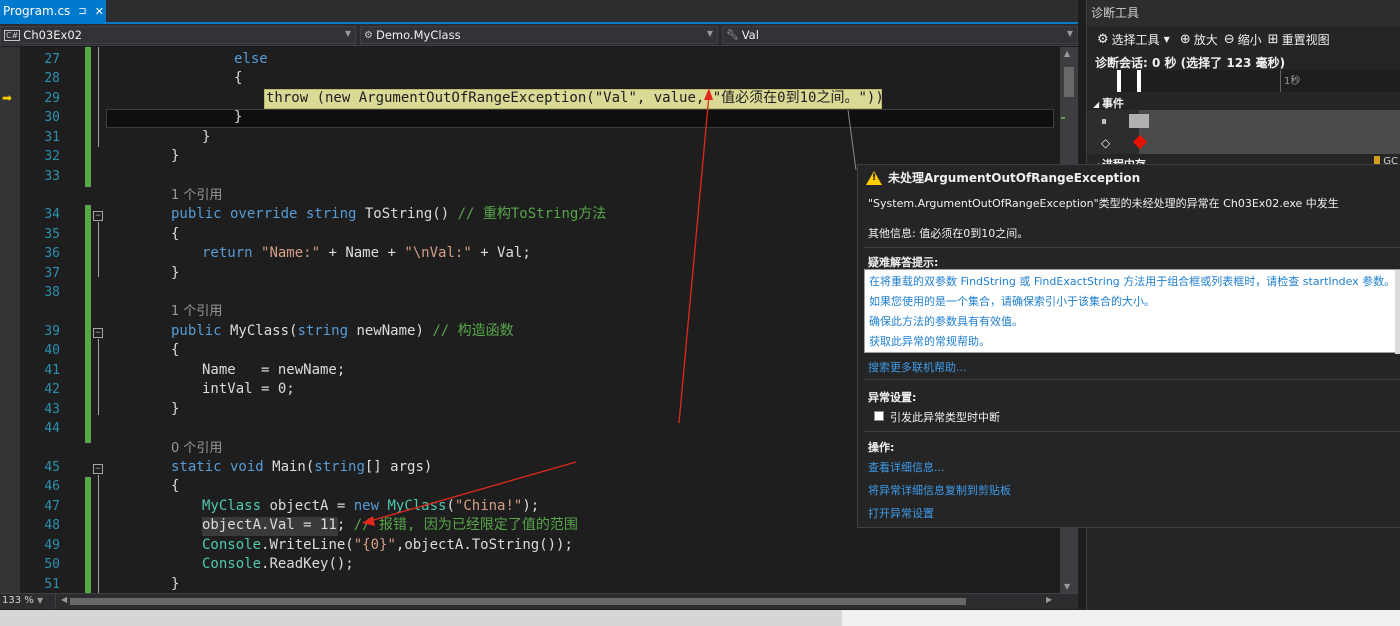 The width and height of the screenshot is (1400, 626). I want to click on diag-toolbar: ⚙ 选择工具 ▼ ⊕ 放大 ⊖ 缩小 ⊞ 重置视图, so click(1243, 39).